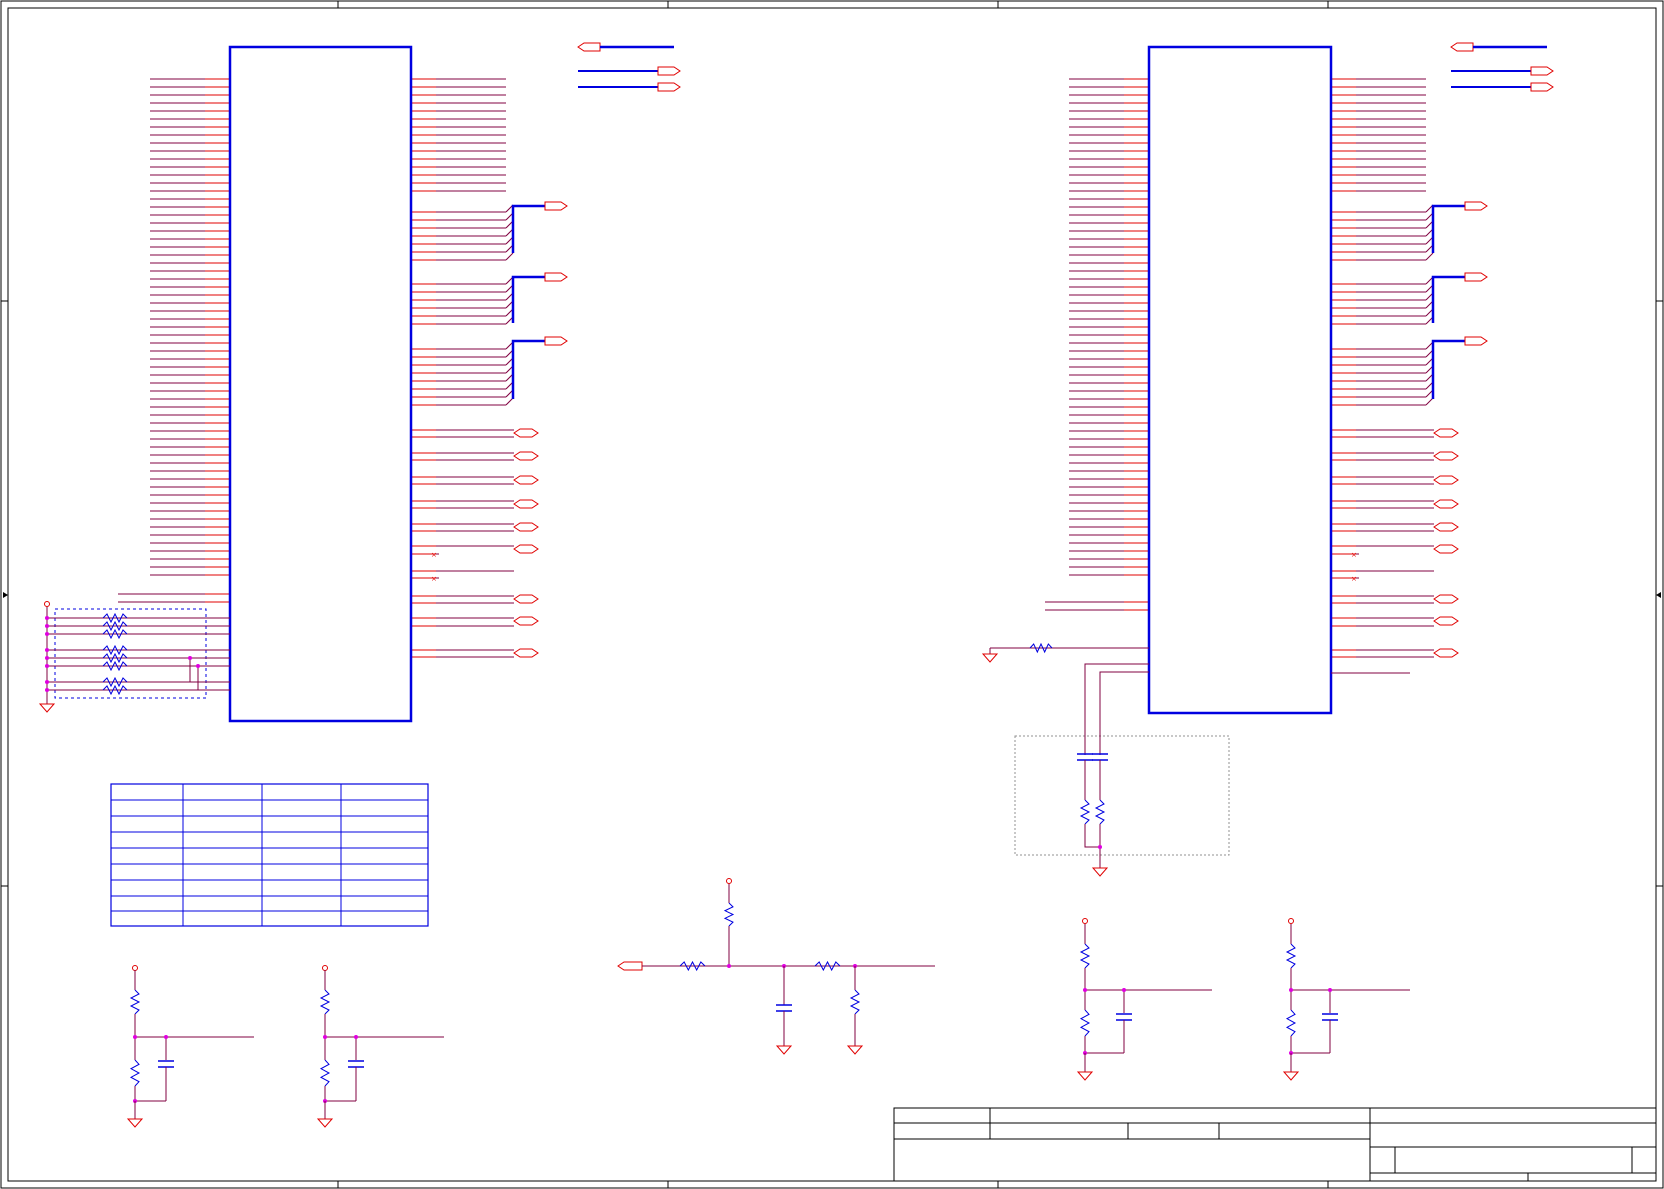  What do you see at coordinates (1144, 999) in the screenshot?
I see `voltage-divider-c` at bounding box center [1144, 999].